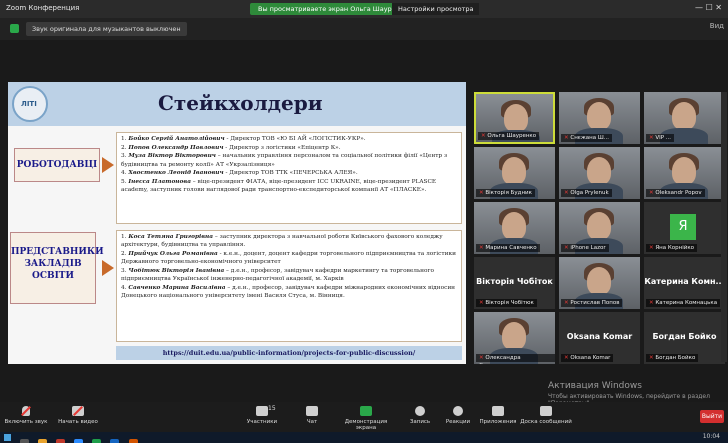  I want to click on participant-name: Olga Prylenuk, so click(589, 193).